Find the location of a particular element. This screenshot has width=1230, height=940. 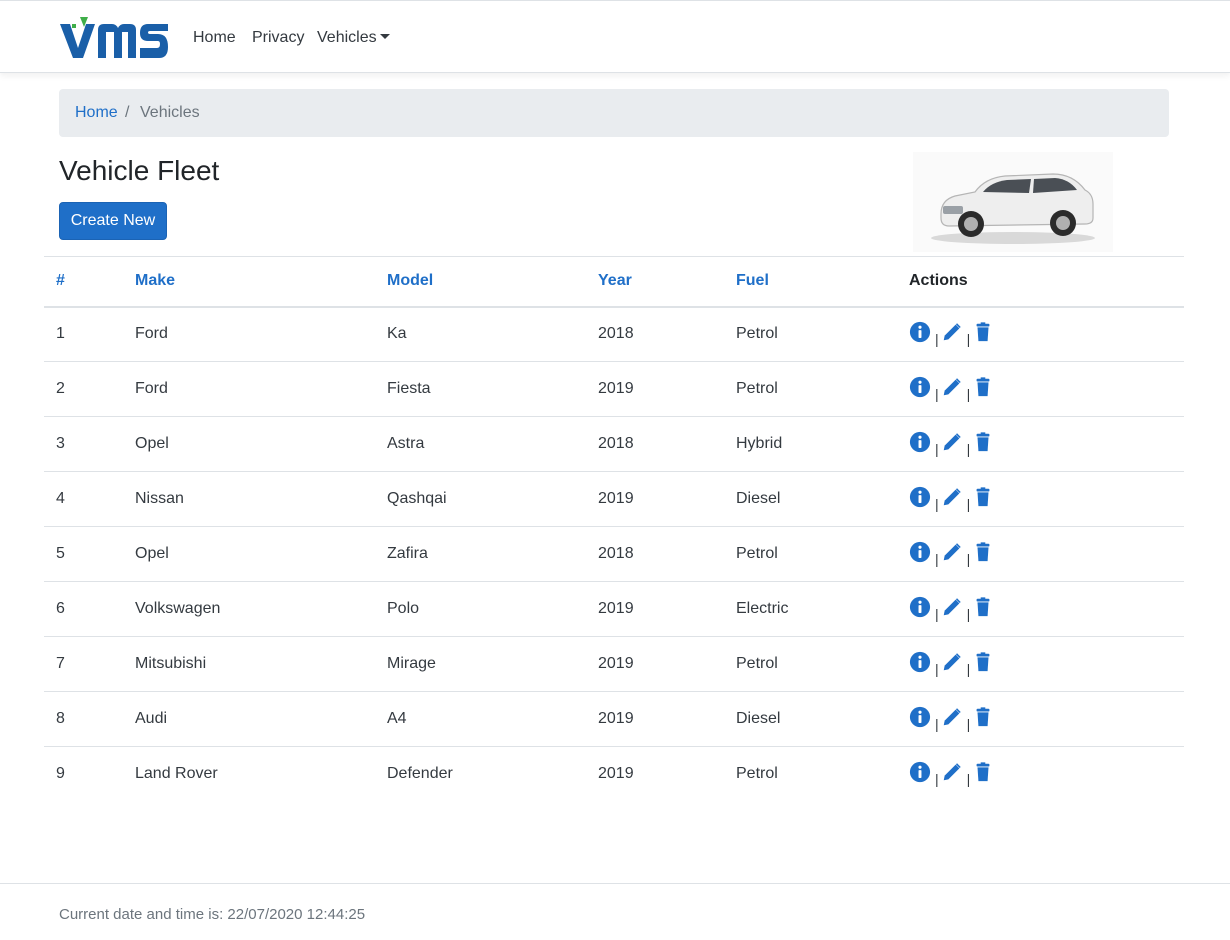

nav-privacy-link: Privacy is located at coordinates (278, 38).